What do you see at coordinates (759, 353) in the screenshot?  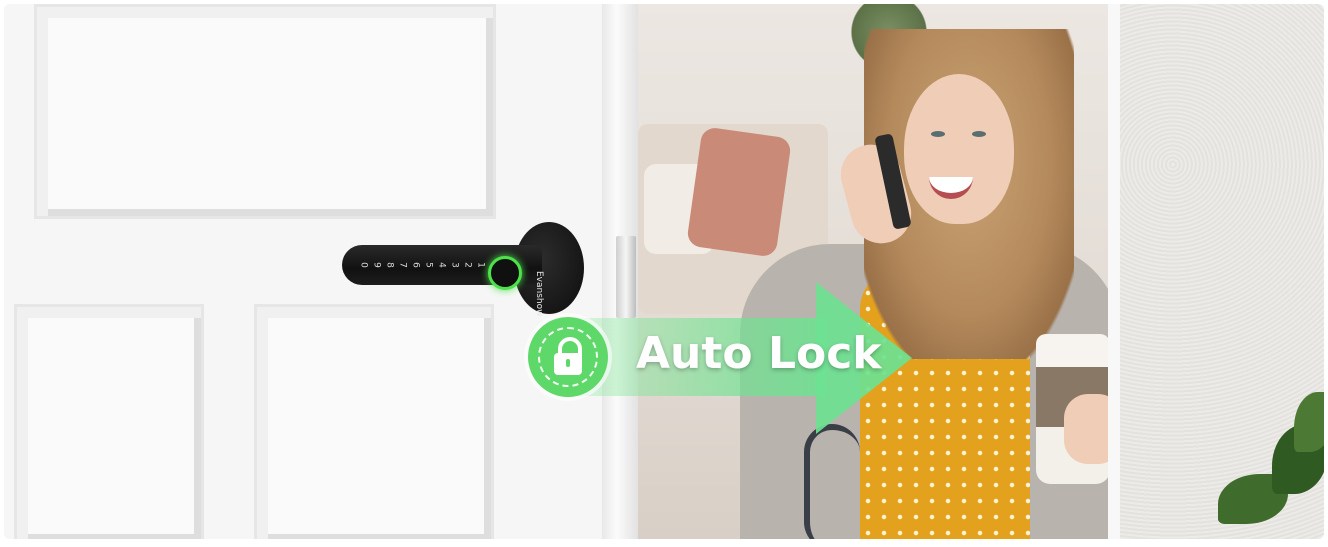 I see `auto-lock-label: Auto Lock` at bounding box center [759, 353].